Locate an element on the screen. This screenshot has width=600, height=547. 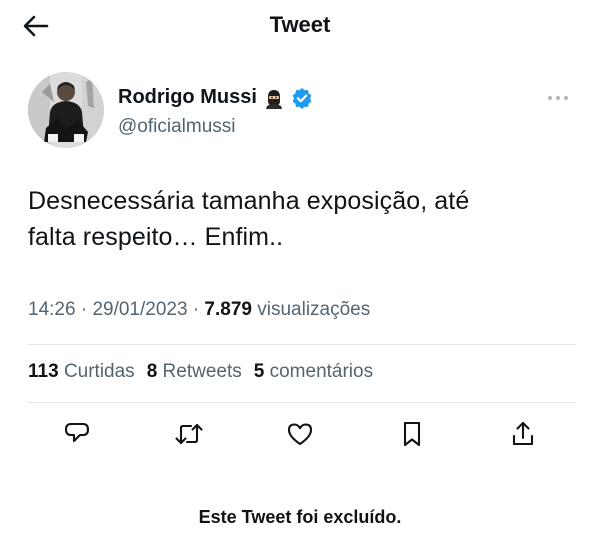
action-bar is located at coordinates (300, 434).